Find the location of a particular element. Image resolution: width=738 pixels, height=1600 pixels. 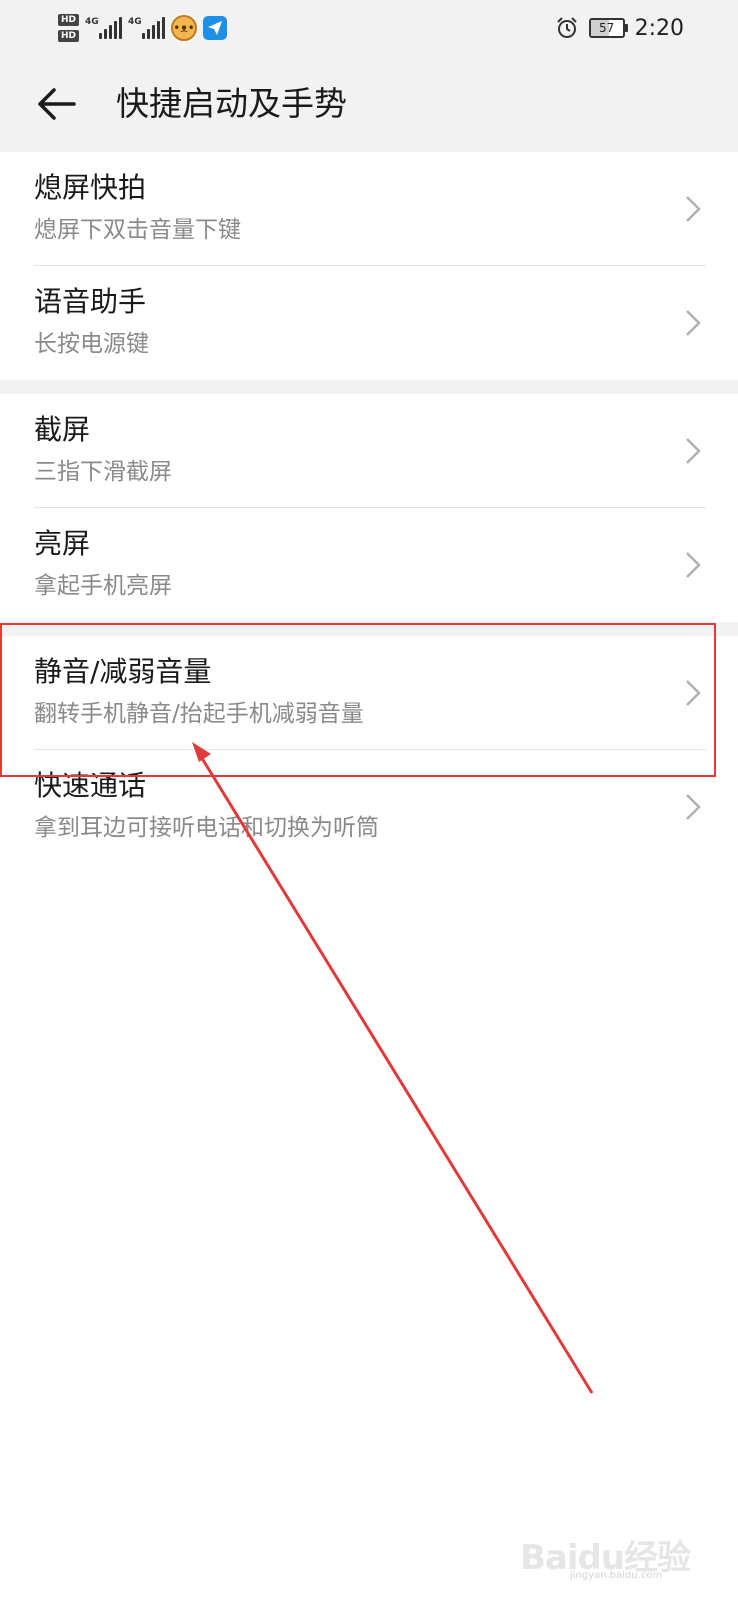

list-item-screenshot: 截屏 三指下滑截屏 is located at coordinates (369, 451).